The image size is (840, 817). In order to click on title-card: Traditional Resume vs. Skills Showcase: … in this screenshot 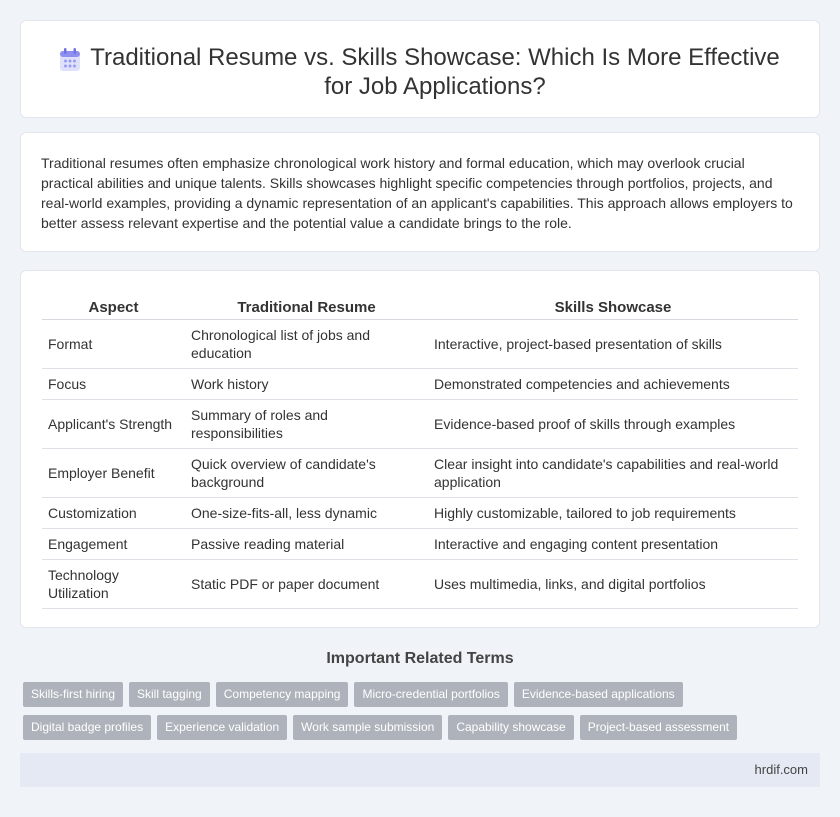, I will do `click(420, 69)`.